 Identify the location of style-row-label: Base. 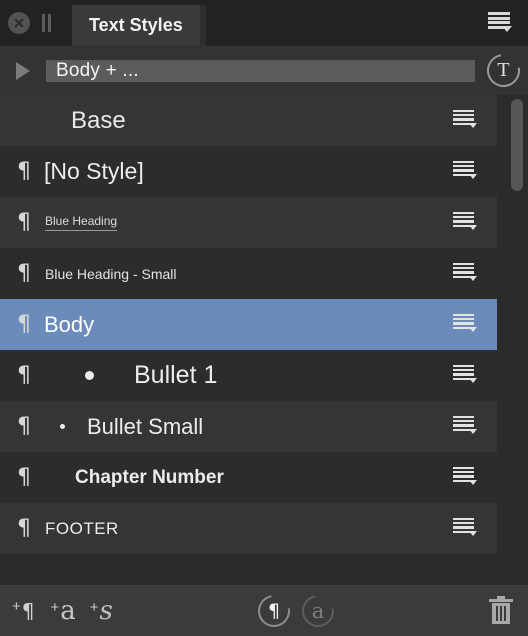
(98, 120).